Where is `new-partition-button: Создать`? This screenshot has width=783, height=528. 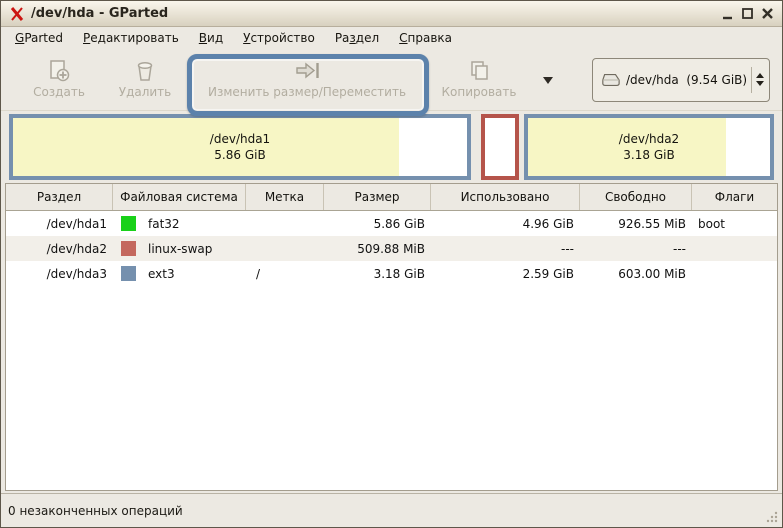
new-partition-button: Создать is located at coordinates (59, 79).